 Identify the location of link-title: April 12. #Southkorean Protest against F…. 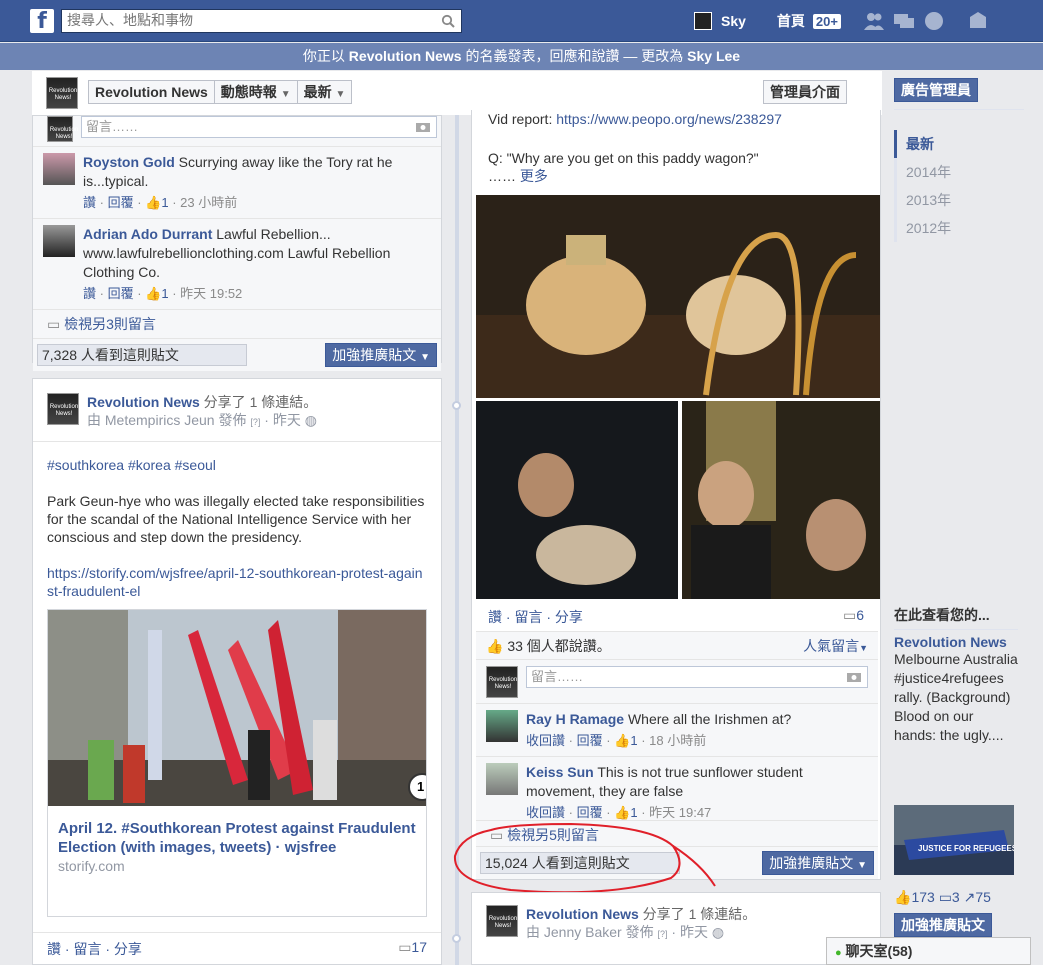
(237, 838).